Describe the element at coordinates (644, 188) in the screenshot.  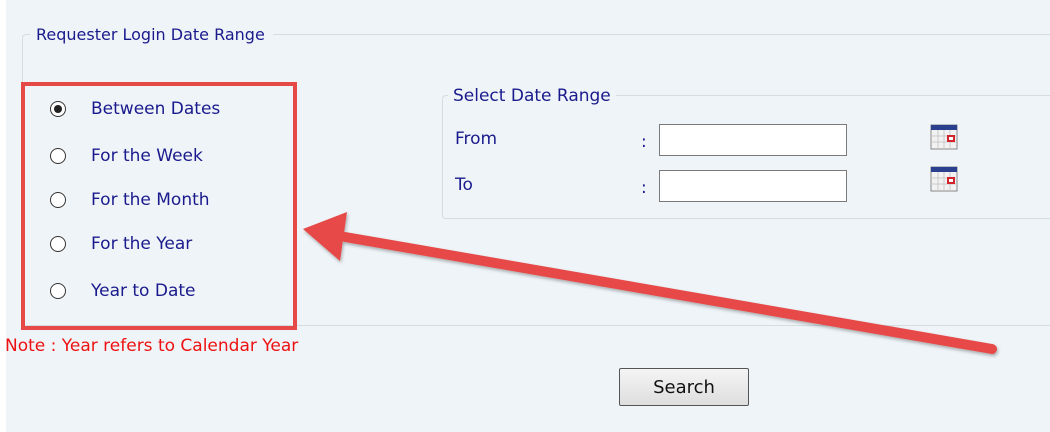
I see `to-colon: :` at that location.